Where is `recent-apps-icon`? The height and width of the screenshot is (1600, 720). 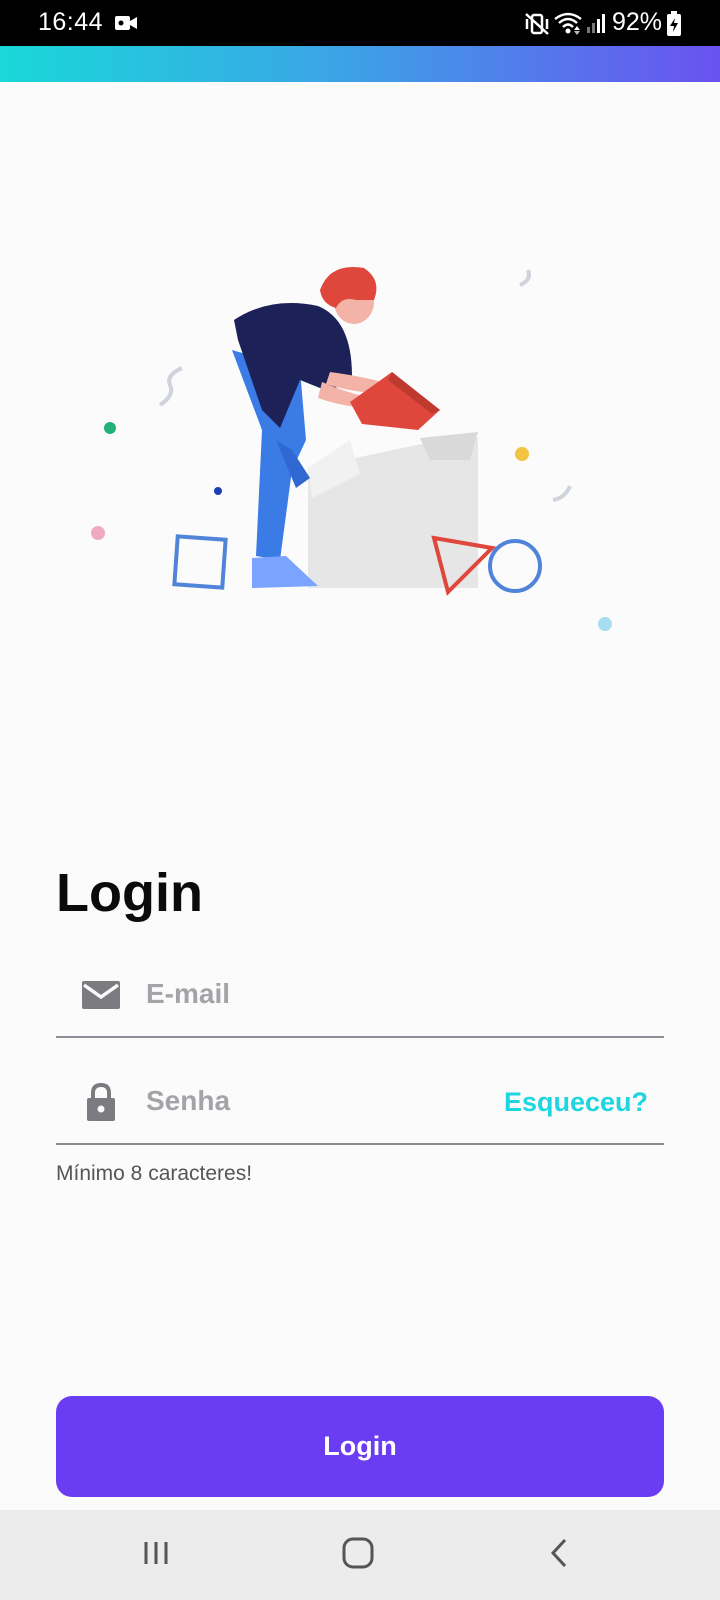
recent-apps-icon is located at coordinates (156, 1553).